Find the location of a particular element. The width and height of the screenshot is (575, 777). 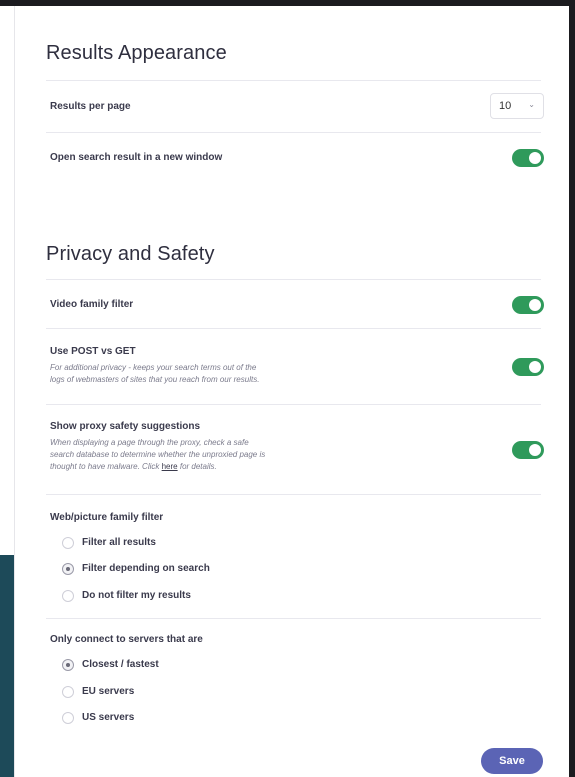

results-per-page-select: 10 ⌄ is located at coordinates (517, 106).